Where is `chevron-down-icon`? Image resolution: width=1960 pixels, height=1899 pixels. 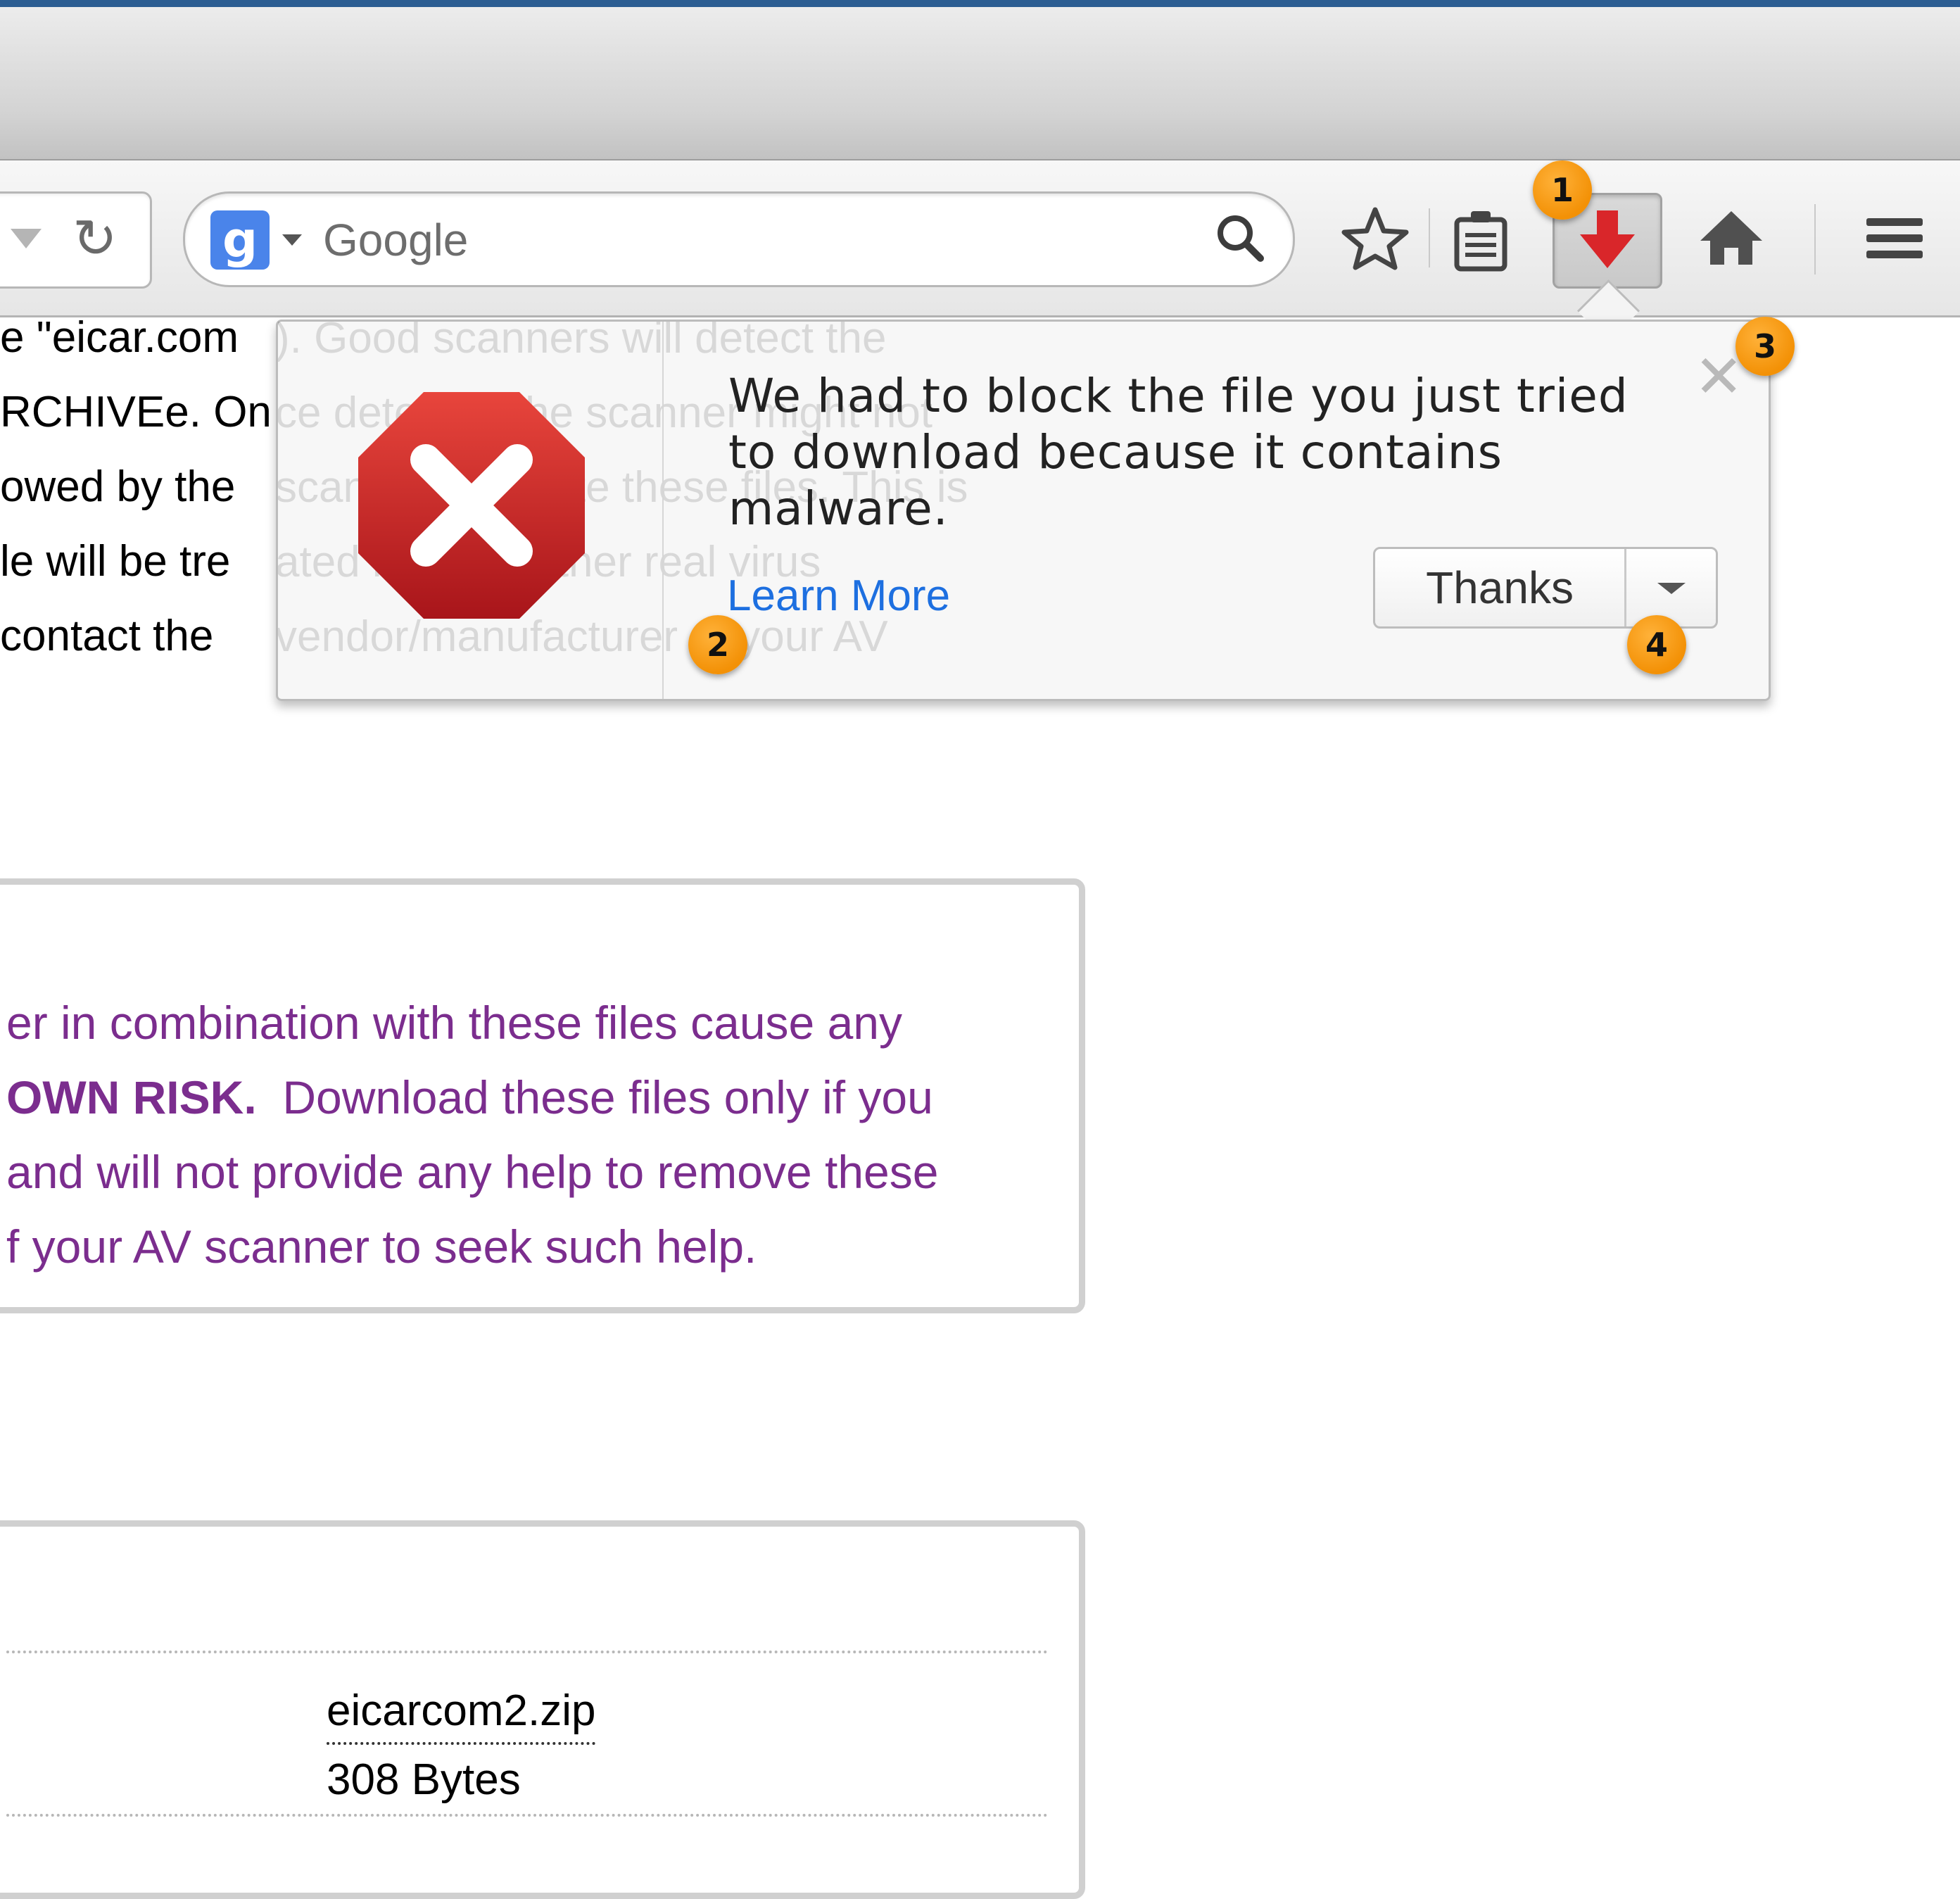
chevron-down-icon is located at coordinates (1671, 587).